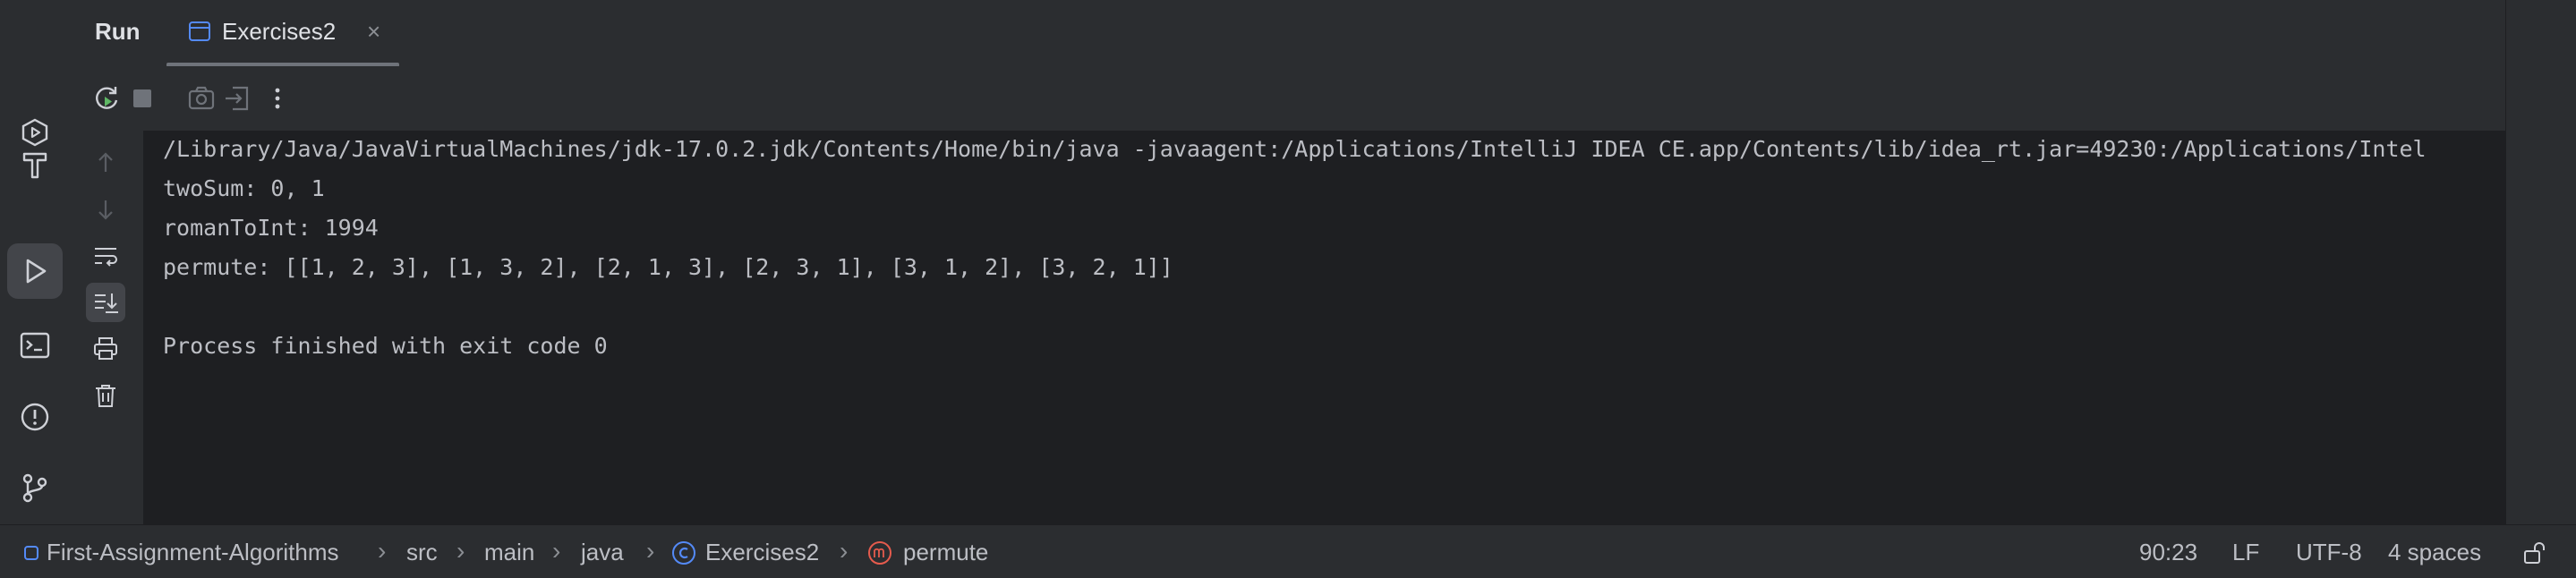 This screenshot has height=578, width=2576. Describe the element at coordinates (244, 188) in the screenshot. I see `console-line: twoSum: 0, 1` at that location.